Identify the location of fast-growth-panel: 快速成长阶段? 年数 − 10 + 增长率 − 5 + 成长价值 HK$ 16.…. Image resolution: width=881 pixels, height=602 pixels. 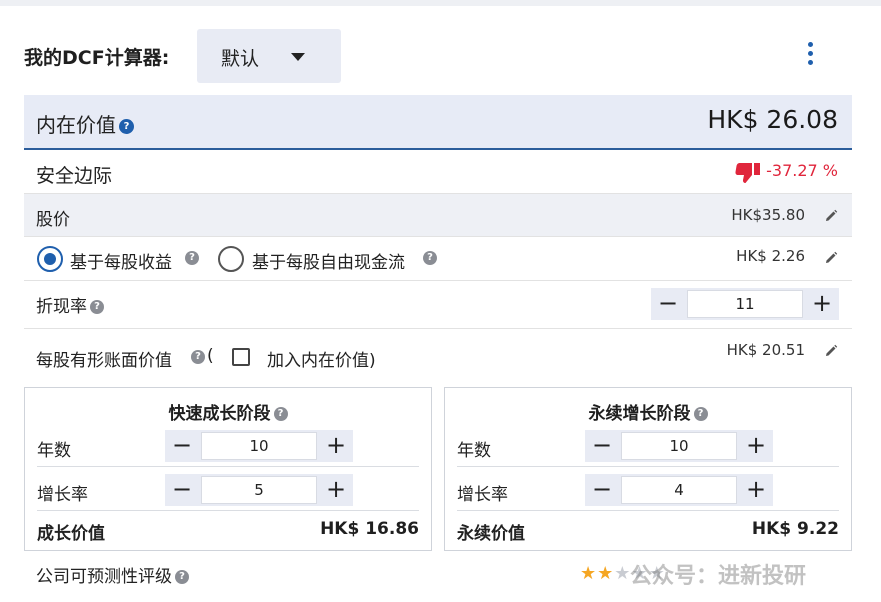
(228, 469).